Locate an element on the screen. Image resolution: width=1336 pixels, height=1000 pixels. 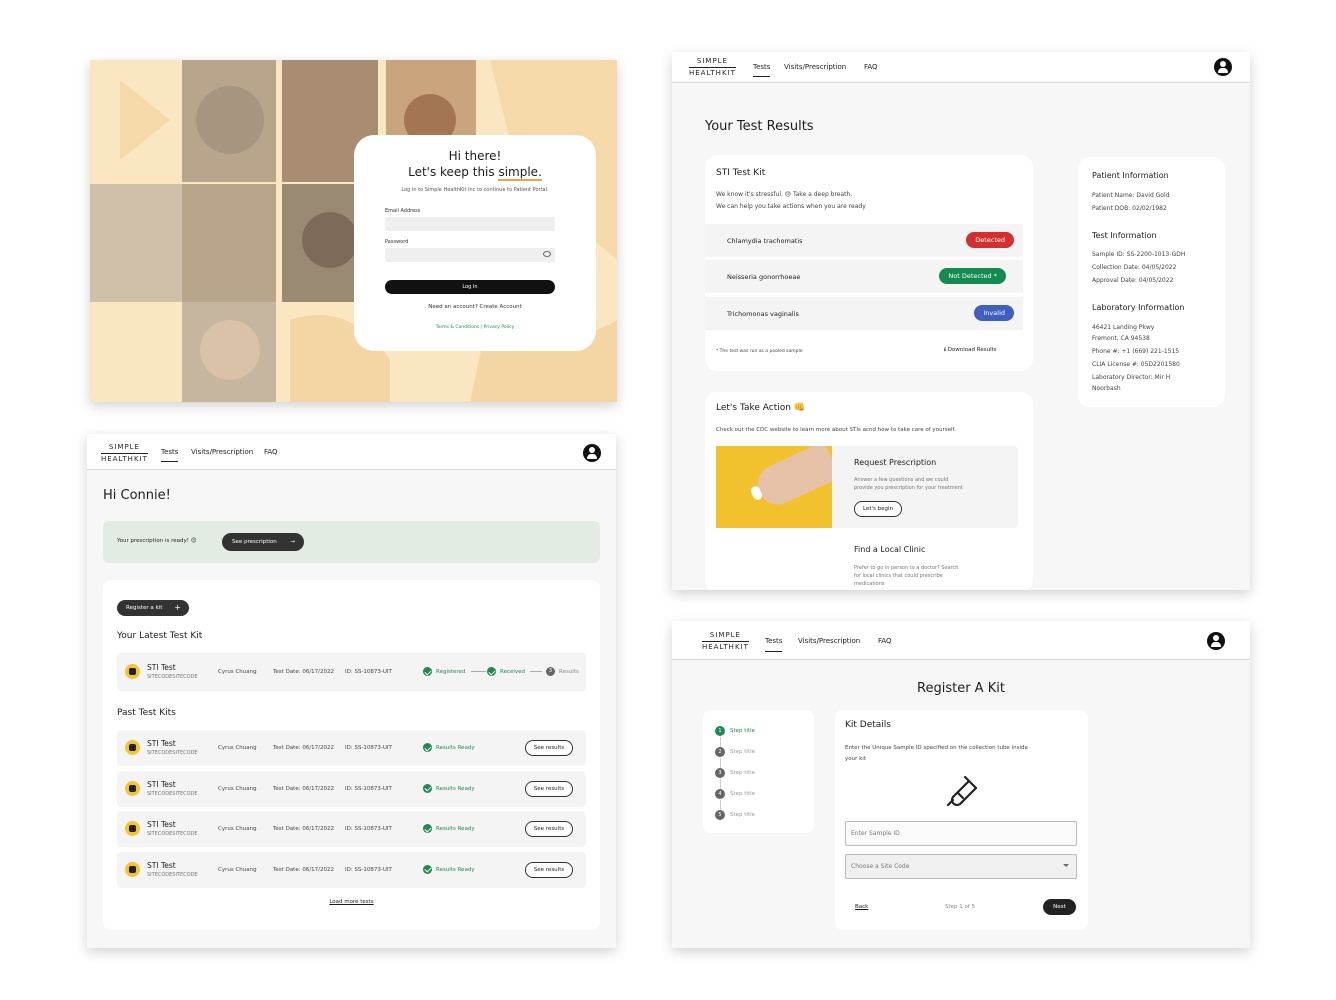
step-received: Received is located at coordinates (513, 672).